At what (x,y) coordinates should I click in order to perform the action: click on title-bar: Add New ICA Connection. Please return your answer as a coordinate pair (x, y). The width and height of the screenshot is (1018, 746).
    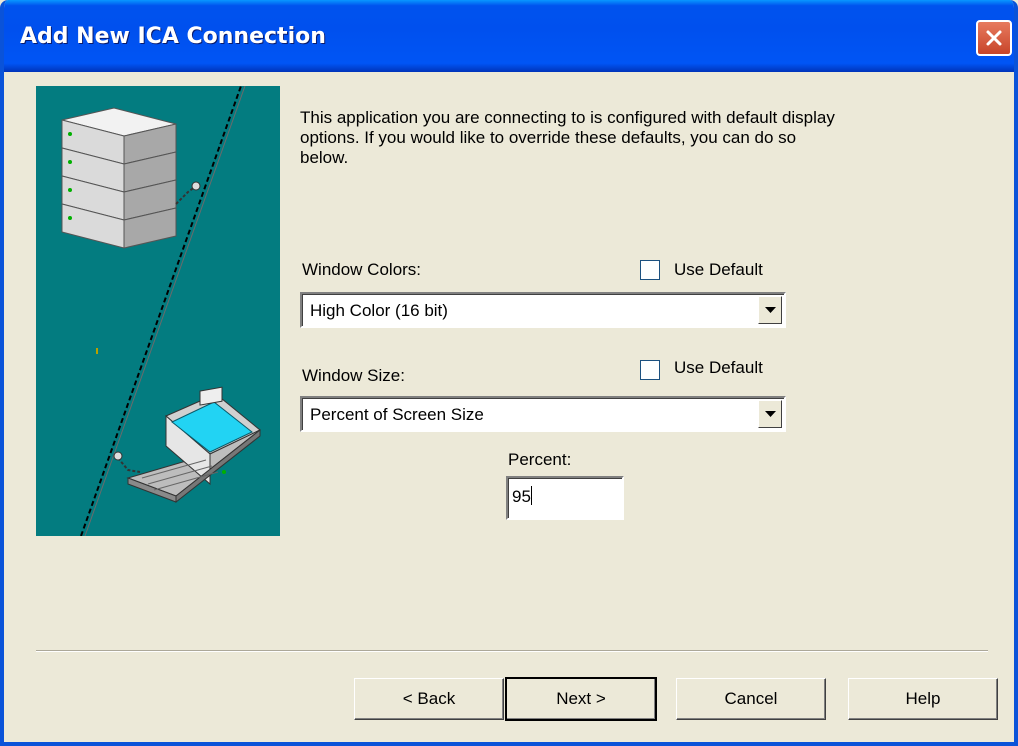
    Looking at the image, I should click on (509, 36).